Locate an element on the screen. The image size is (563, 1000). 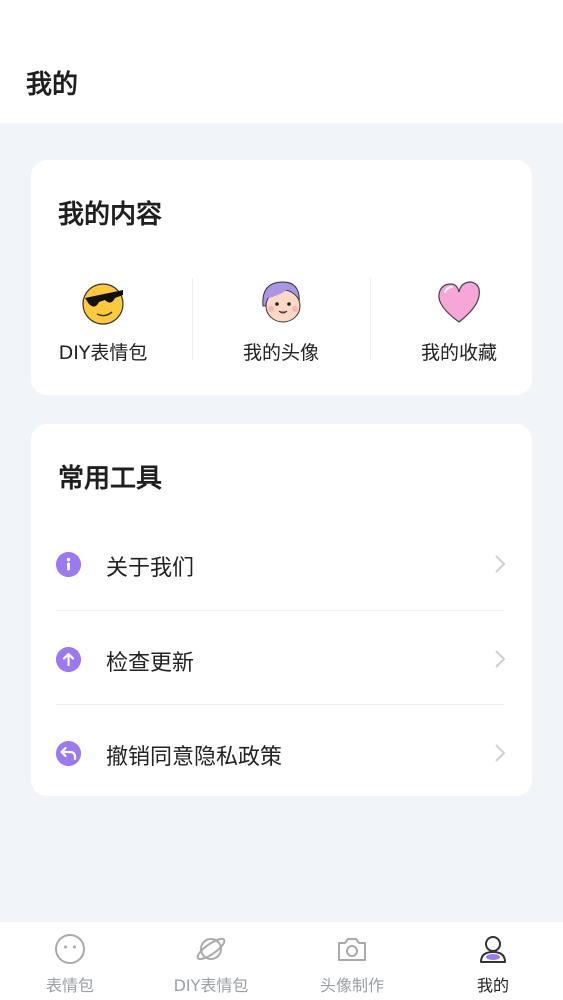
smiley-face-icon is located at coordinates (70, 949).